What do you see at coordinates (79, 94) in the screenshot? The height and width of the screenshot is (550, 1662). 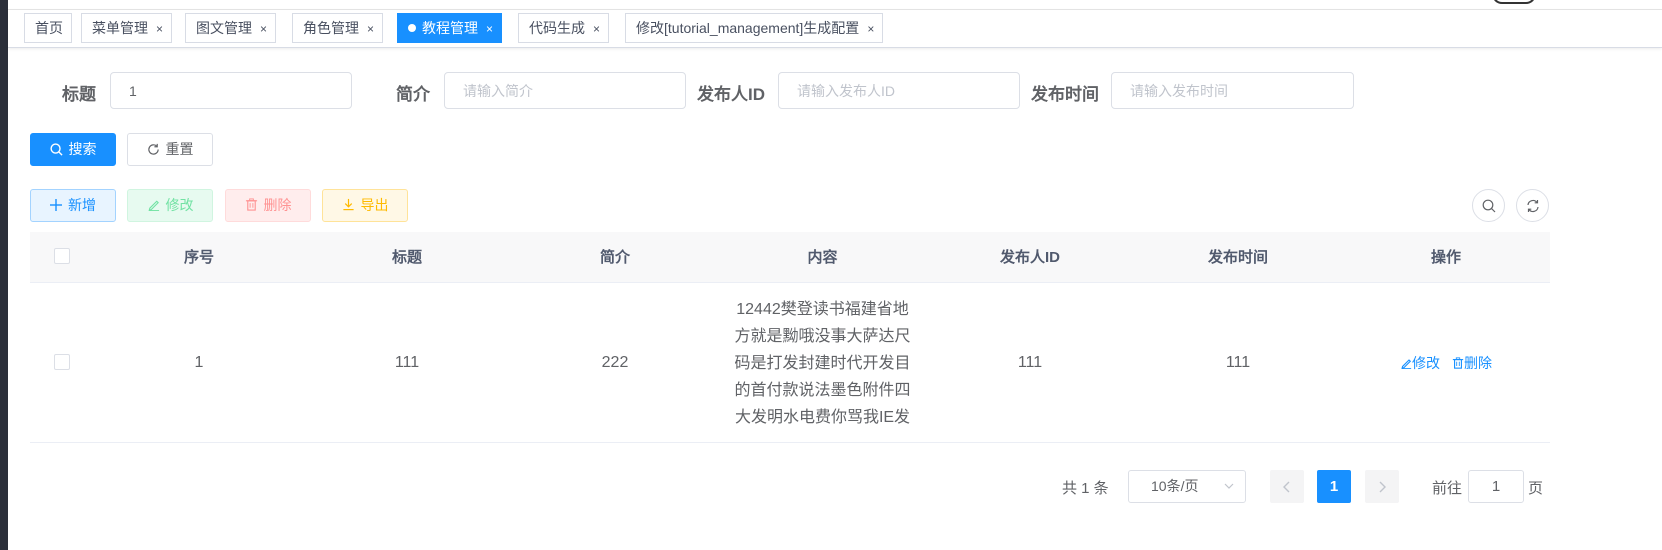 I see `title-label: 标题` at bounding box center [79, 94].